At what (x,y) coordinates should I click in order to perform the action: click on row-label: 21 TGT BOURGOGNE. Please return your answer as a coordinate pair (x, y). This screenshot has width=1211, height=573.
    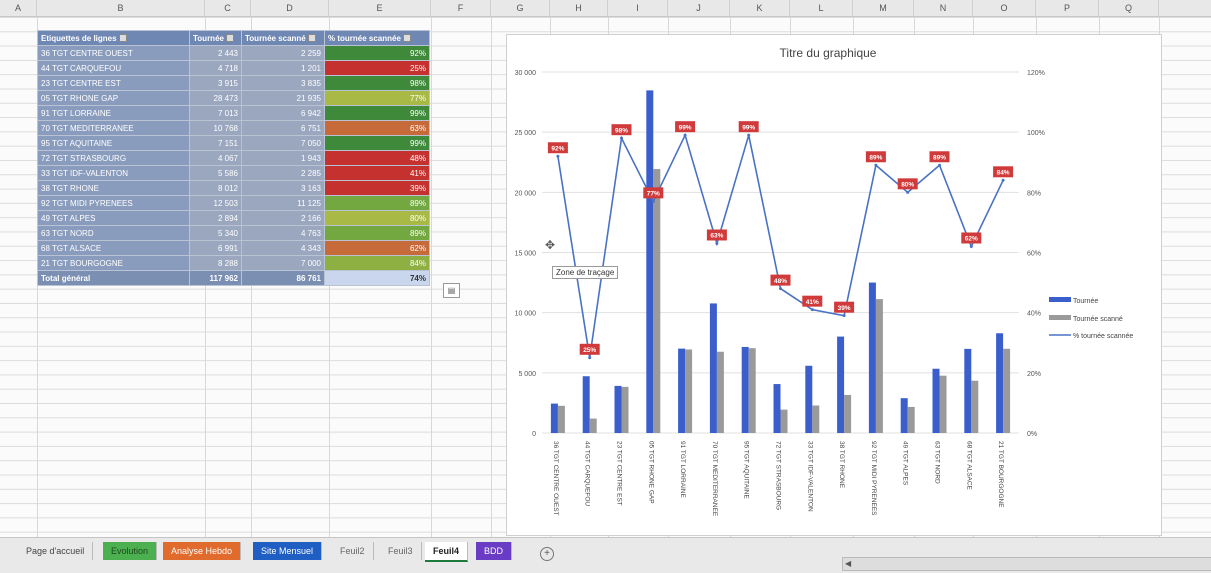
    Looking at the image, I should click on (113, 263).